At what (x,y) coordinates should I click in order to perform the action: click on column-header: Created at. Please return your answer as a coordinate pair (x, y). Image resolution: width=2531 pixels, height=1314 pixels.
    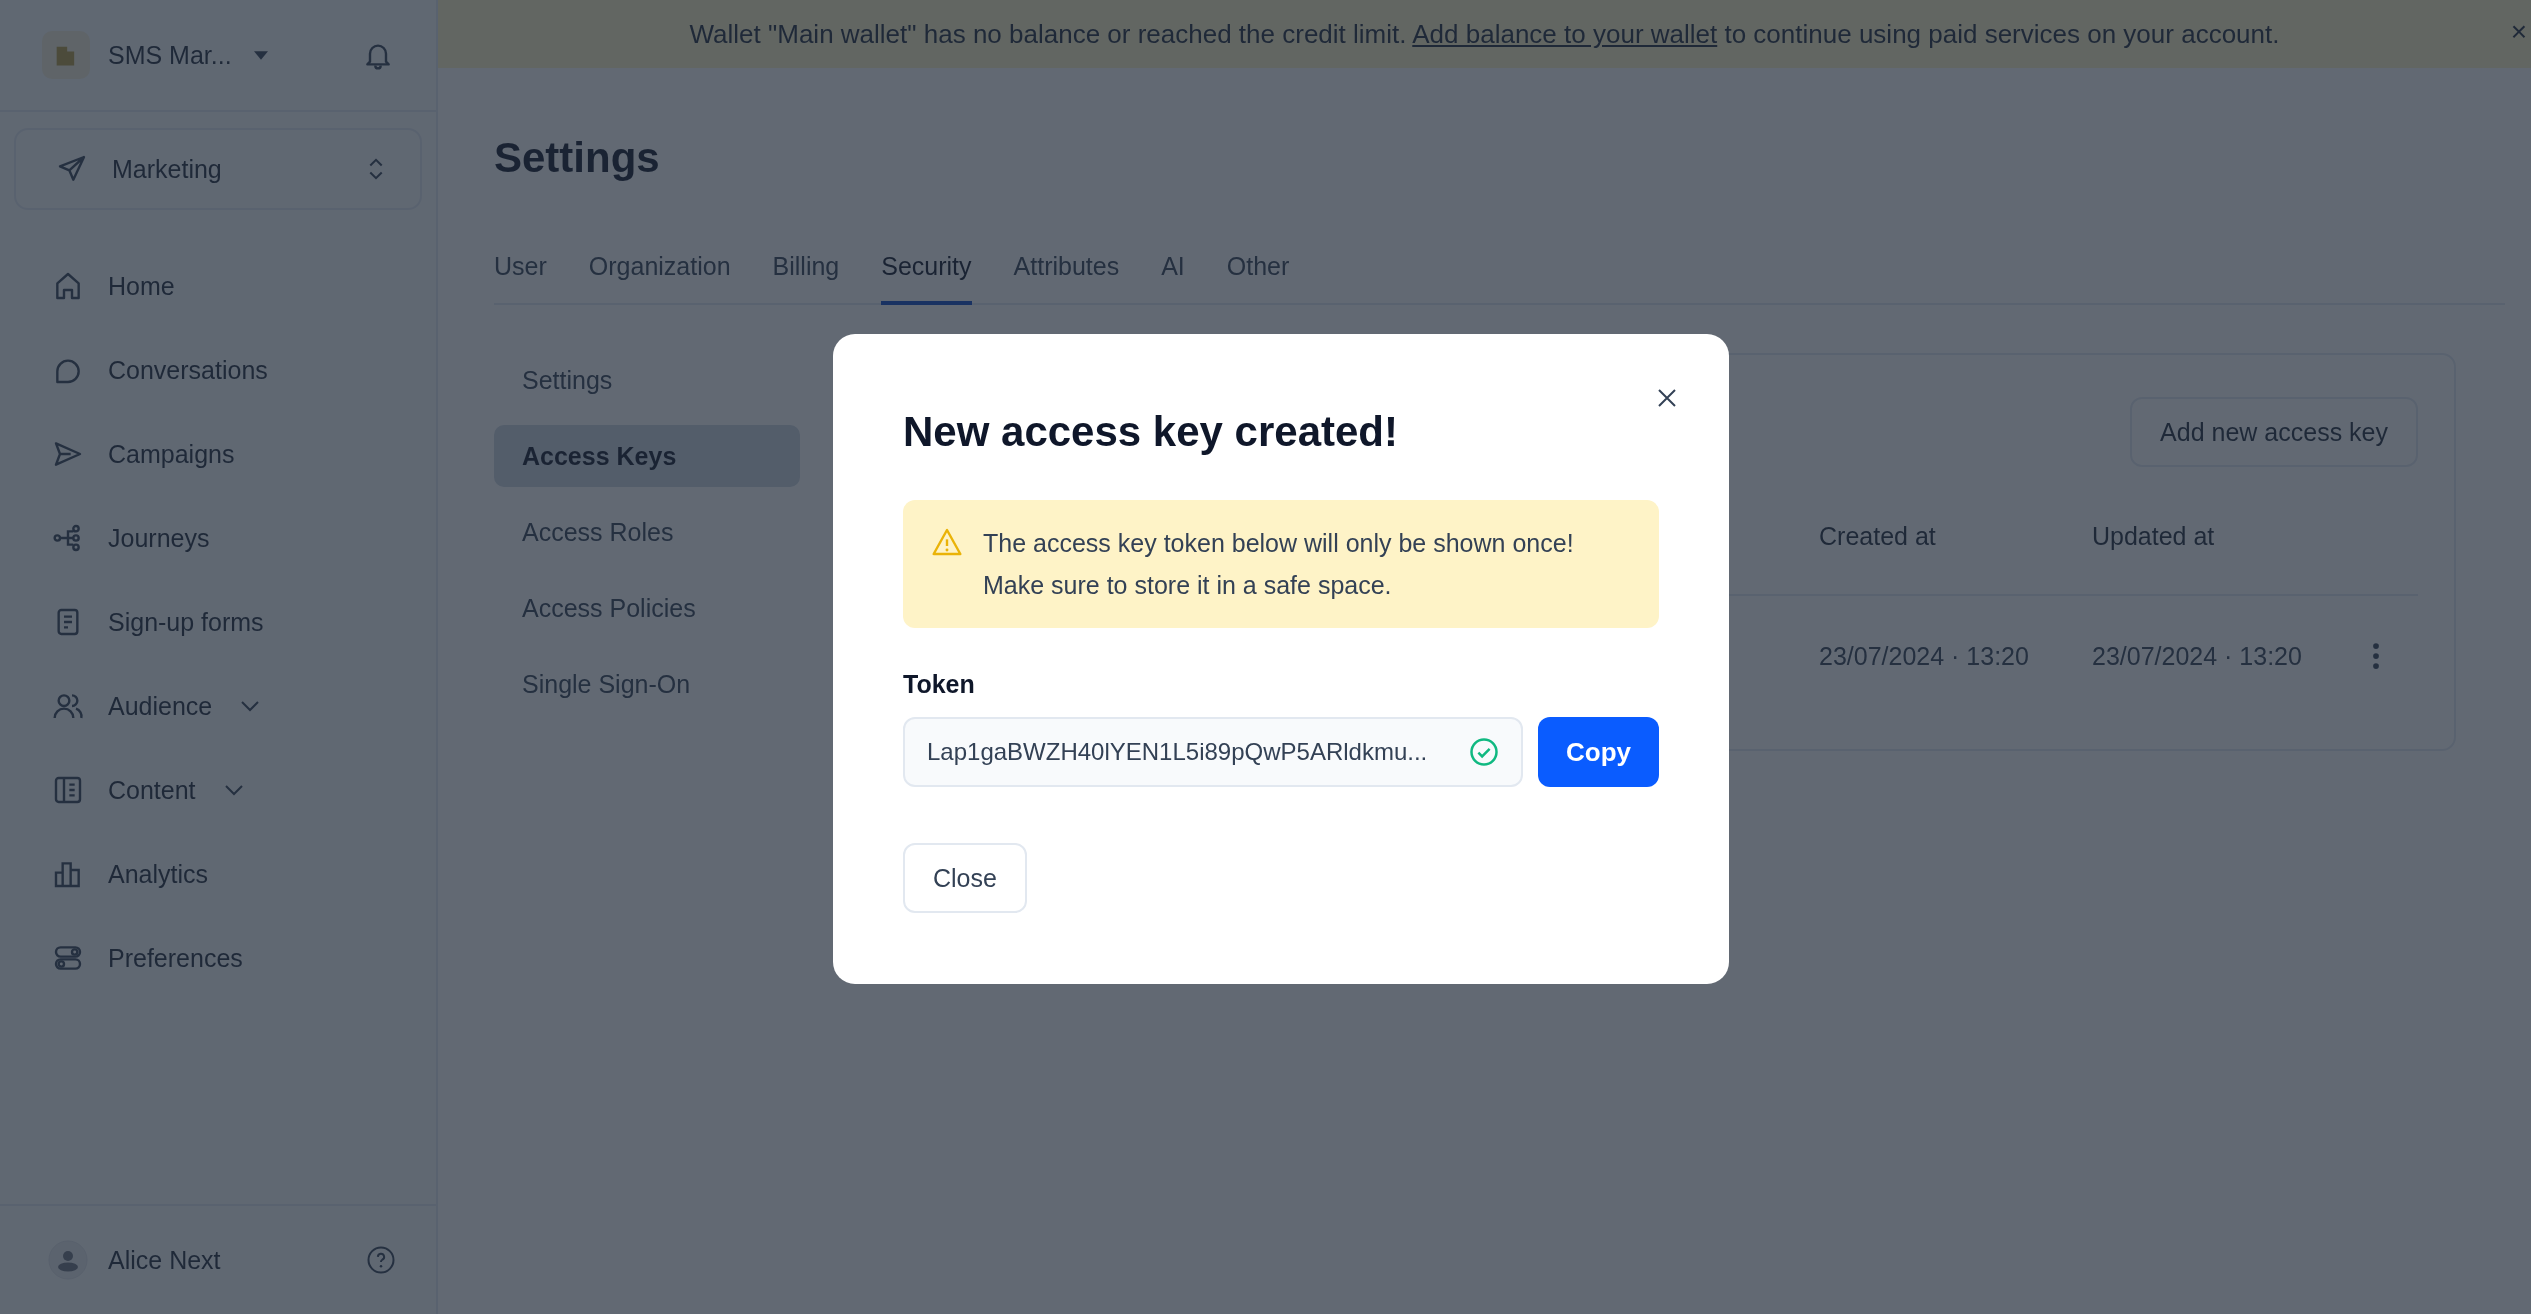
    Looking at the image, I should click on (1878, 536).